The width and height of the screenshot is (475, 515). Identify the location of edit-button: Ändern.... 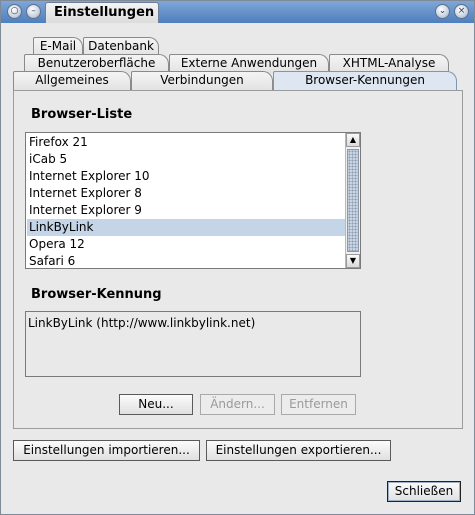
(237, 404).